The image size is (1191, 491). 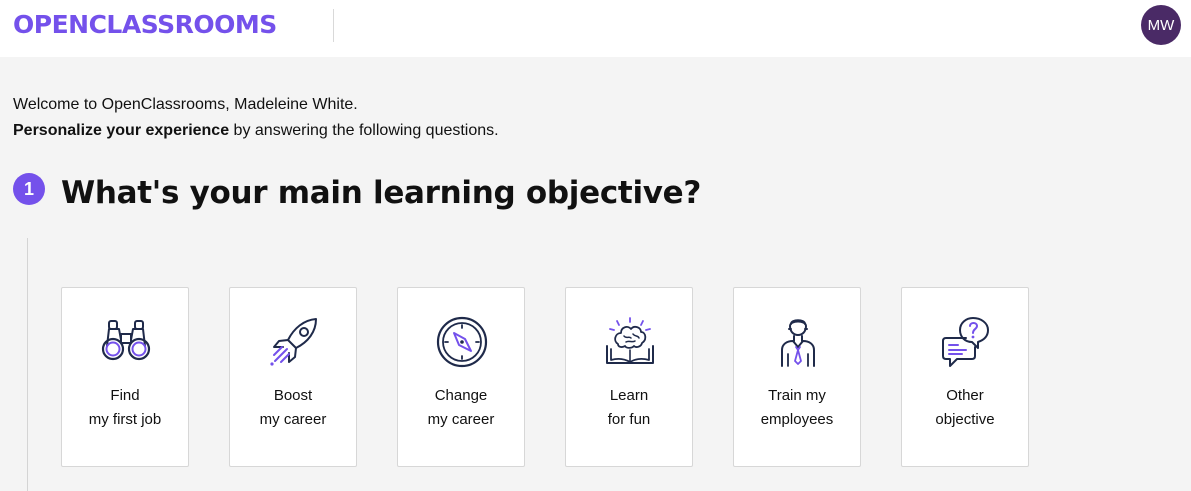 I want to click on option-find-first-job: Find my first job, so click(x=125, y=377).